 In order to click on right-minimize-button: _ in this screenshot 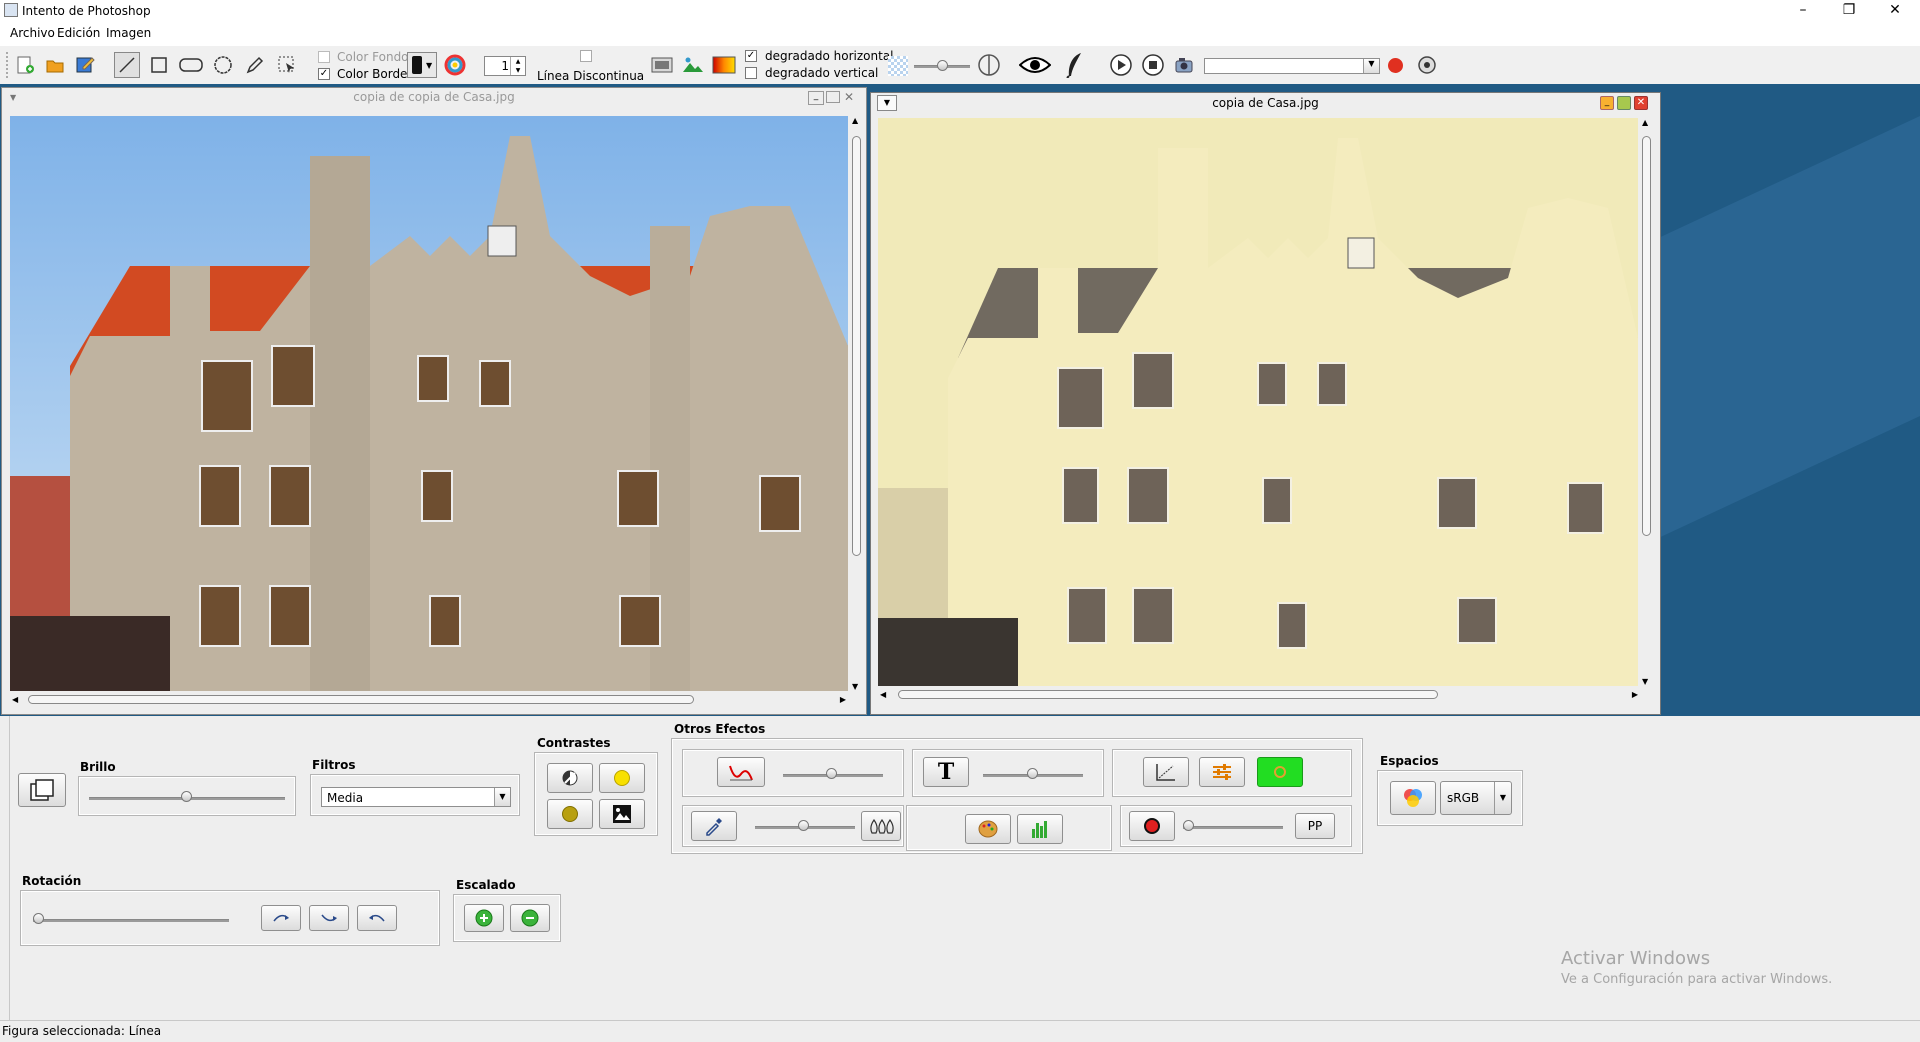, I will do `click(1607, 103)`.